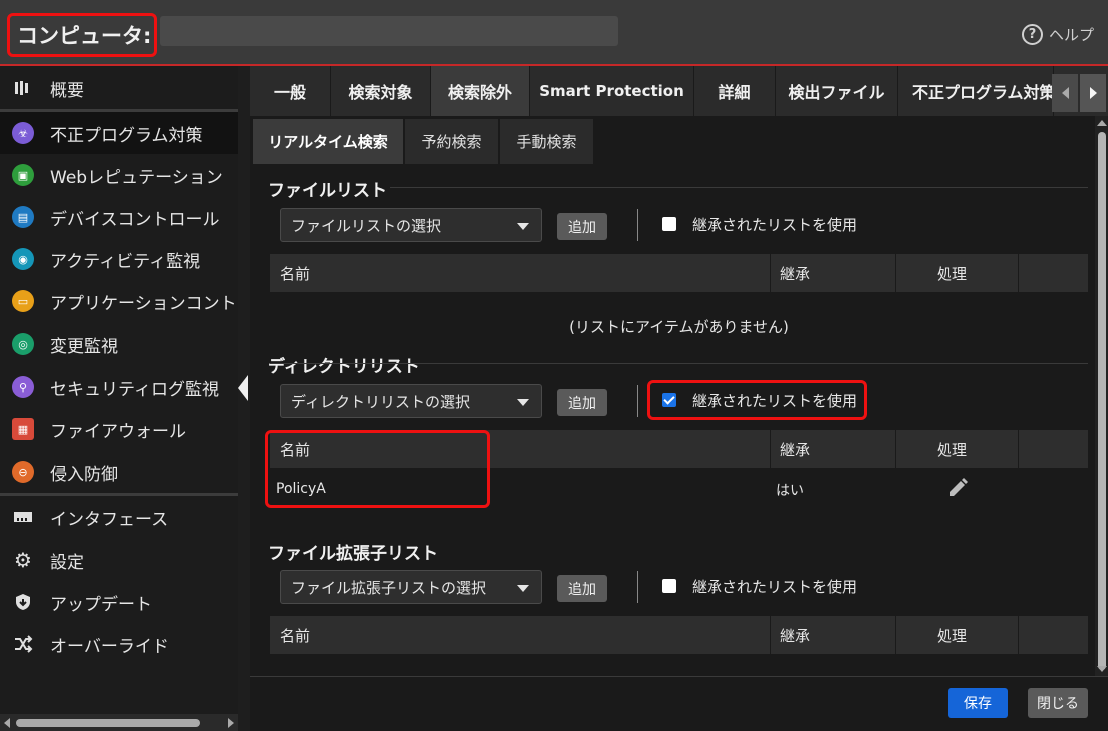  Describe the element at coordinates (1065, 93) in the screenshot. I see `tab-scroll-left-button` at that location.